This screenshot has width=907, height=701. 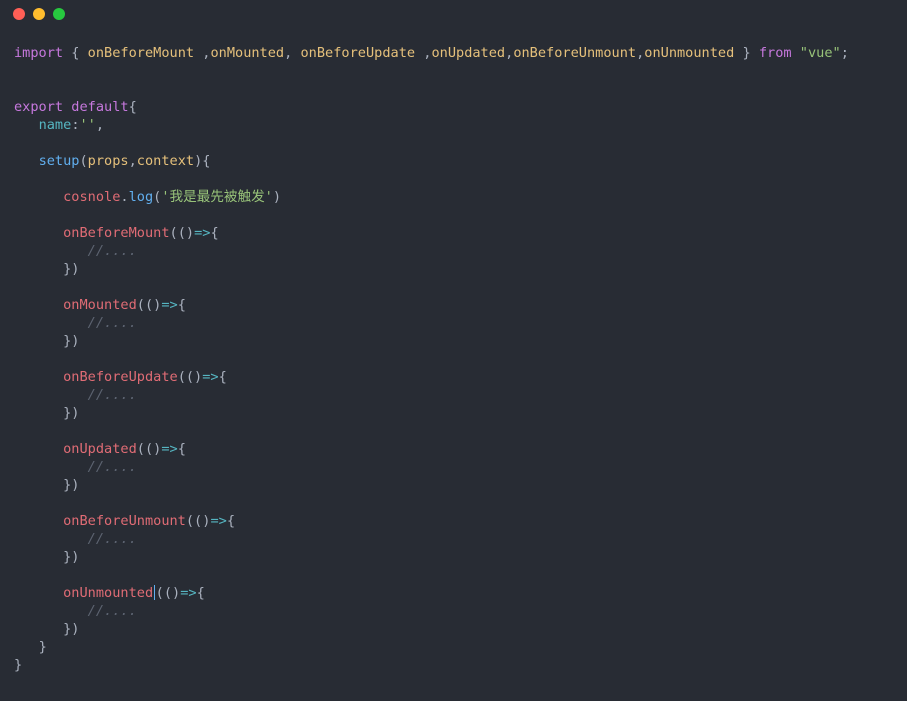 I want to click on code-line-log: cosnole.log('我是最先被触发'), so click(x=172, y=197).